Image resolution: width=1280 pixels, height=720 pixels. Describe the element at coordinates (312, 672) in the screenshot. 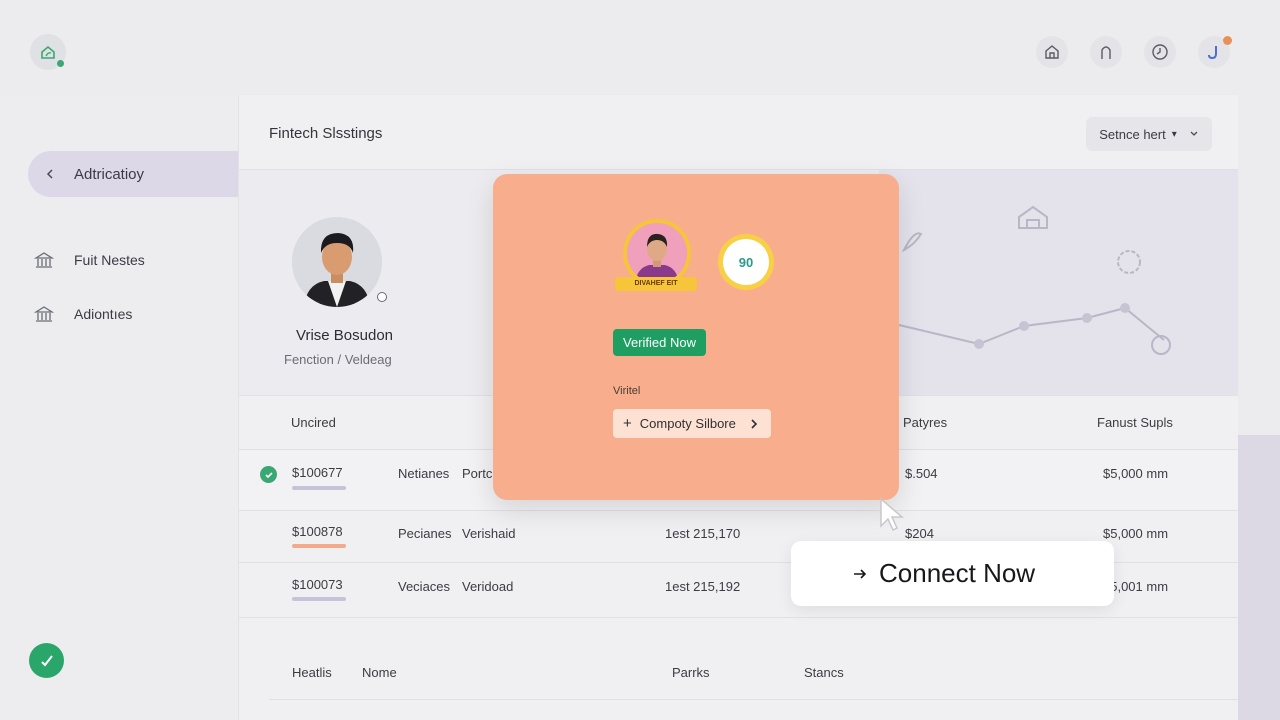

I see `column-header: Heatlis` at that location.